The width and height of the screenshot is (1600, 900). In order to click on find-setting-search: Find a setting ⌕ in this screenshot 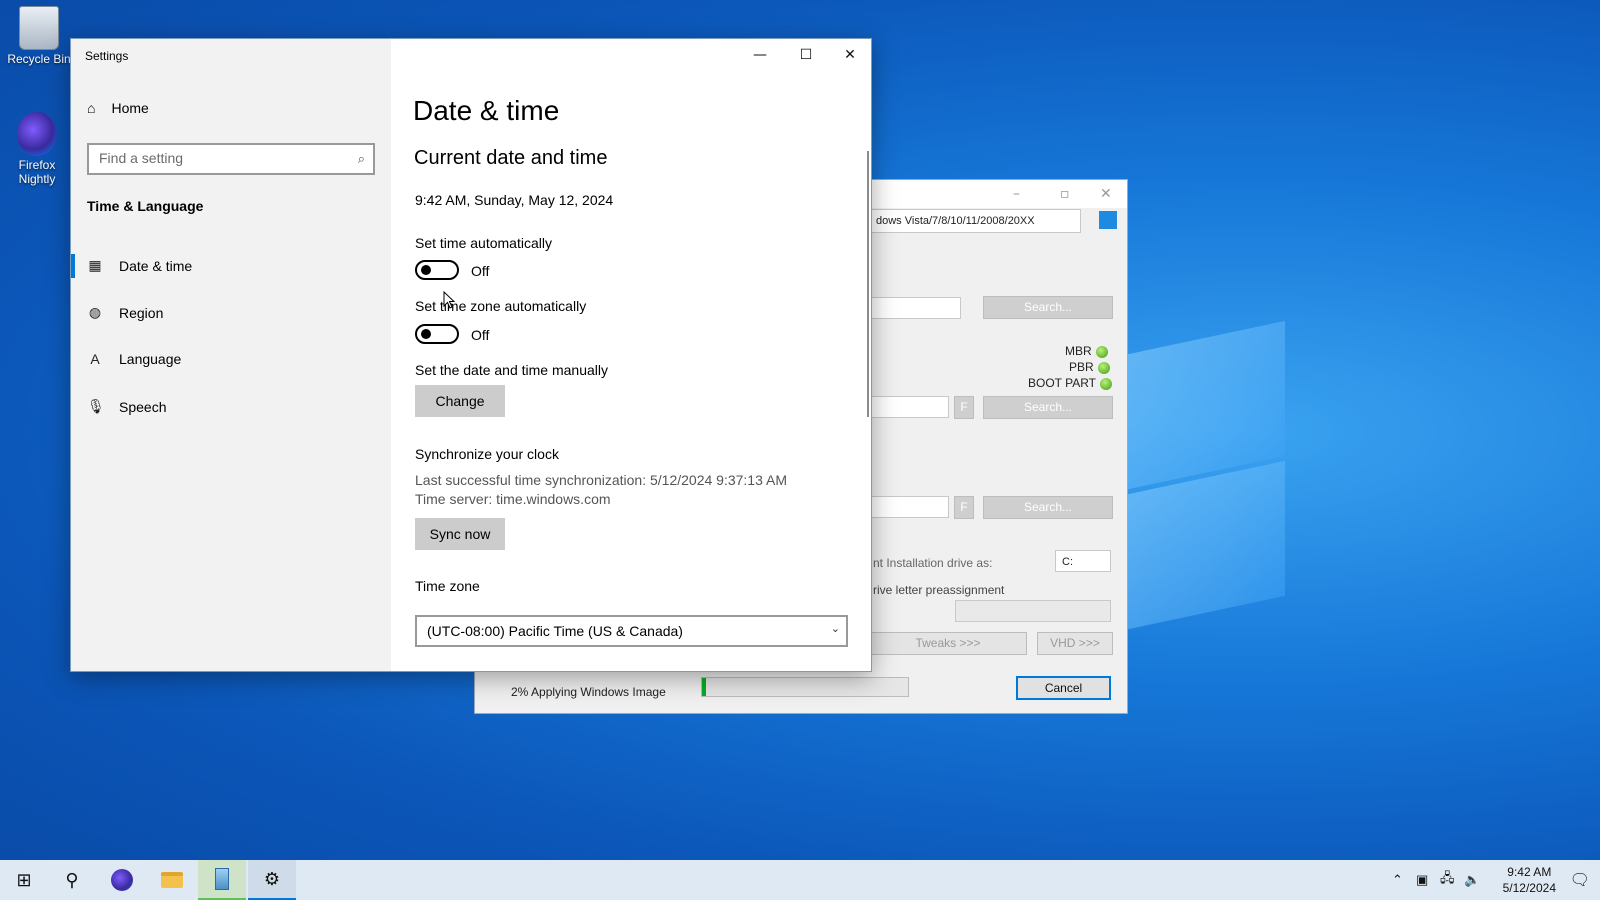, I will do `click(231, 159)`.